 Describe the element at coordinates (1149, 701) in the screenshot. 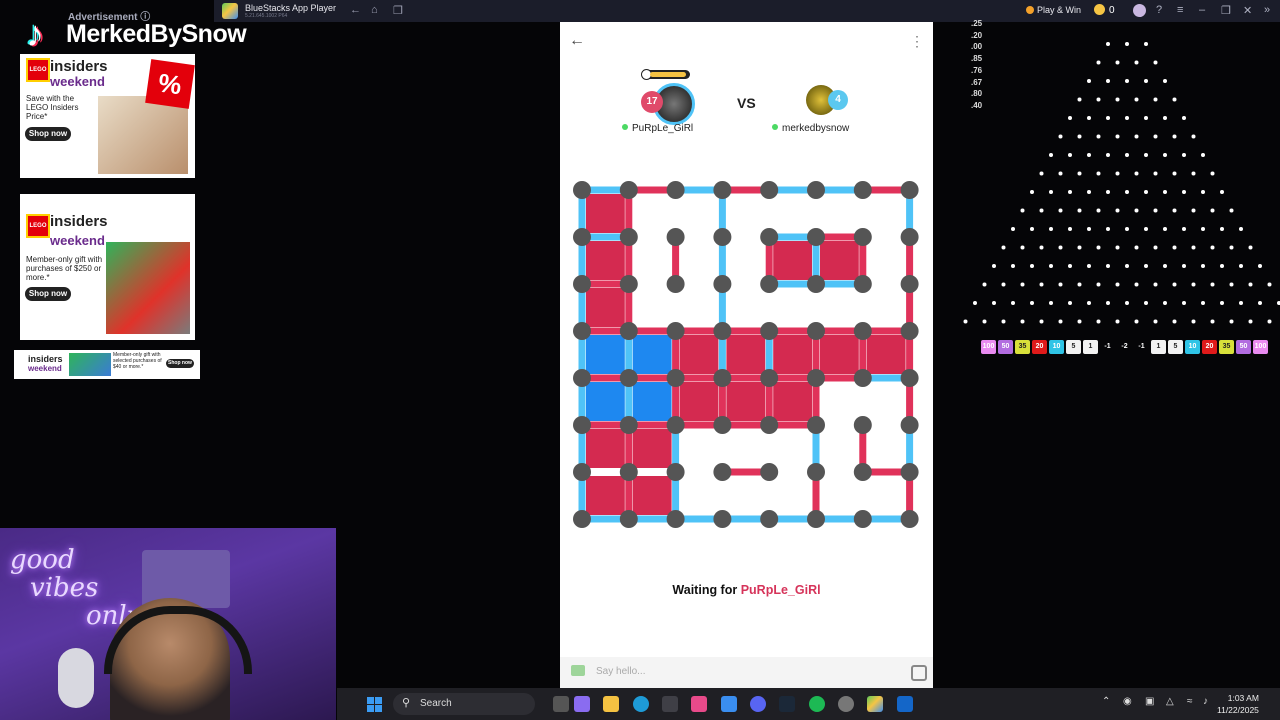

I see `tray-icon: ▣` at that location.